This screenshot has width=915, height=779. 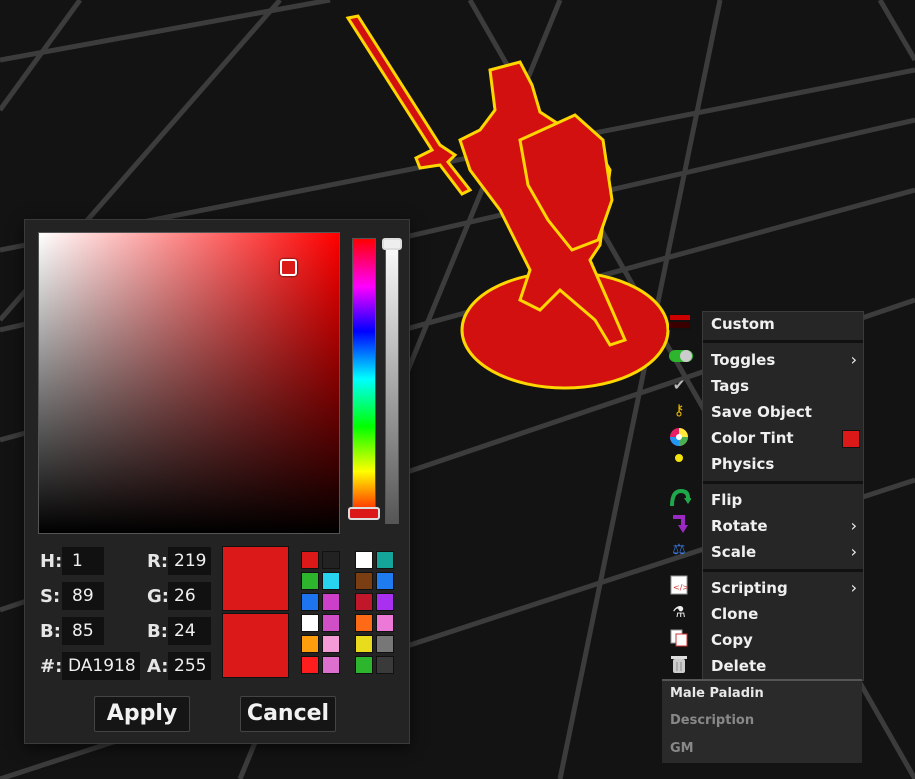 I want to click on cancel-button: Cancel, so click(x=288, y=714).